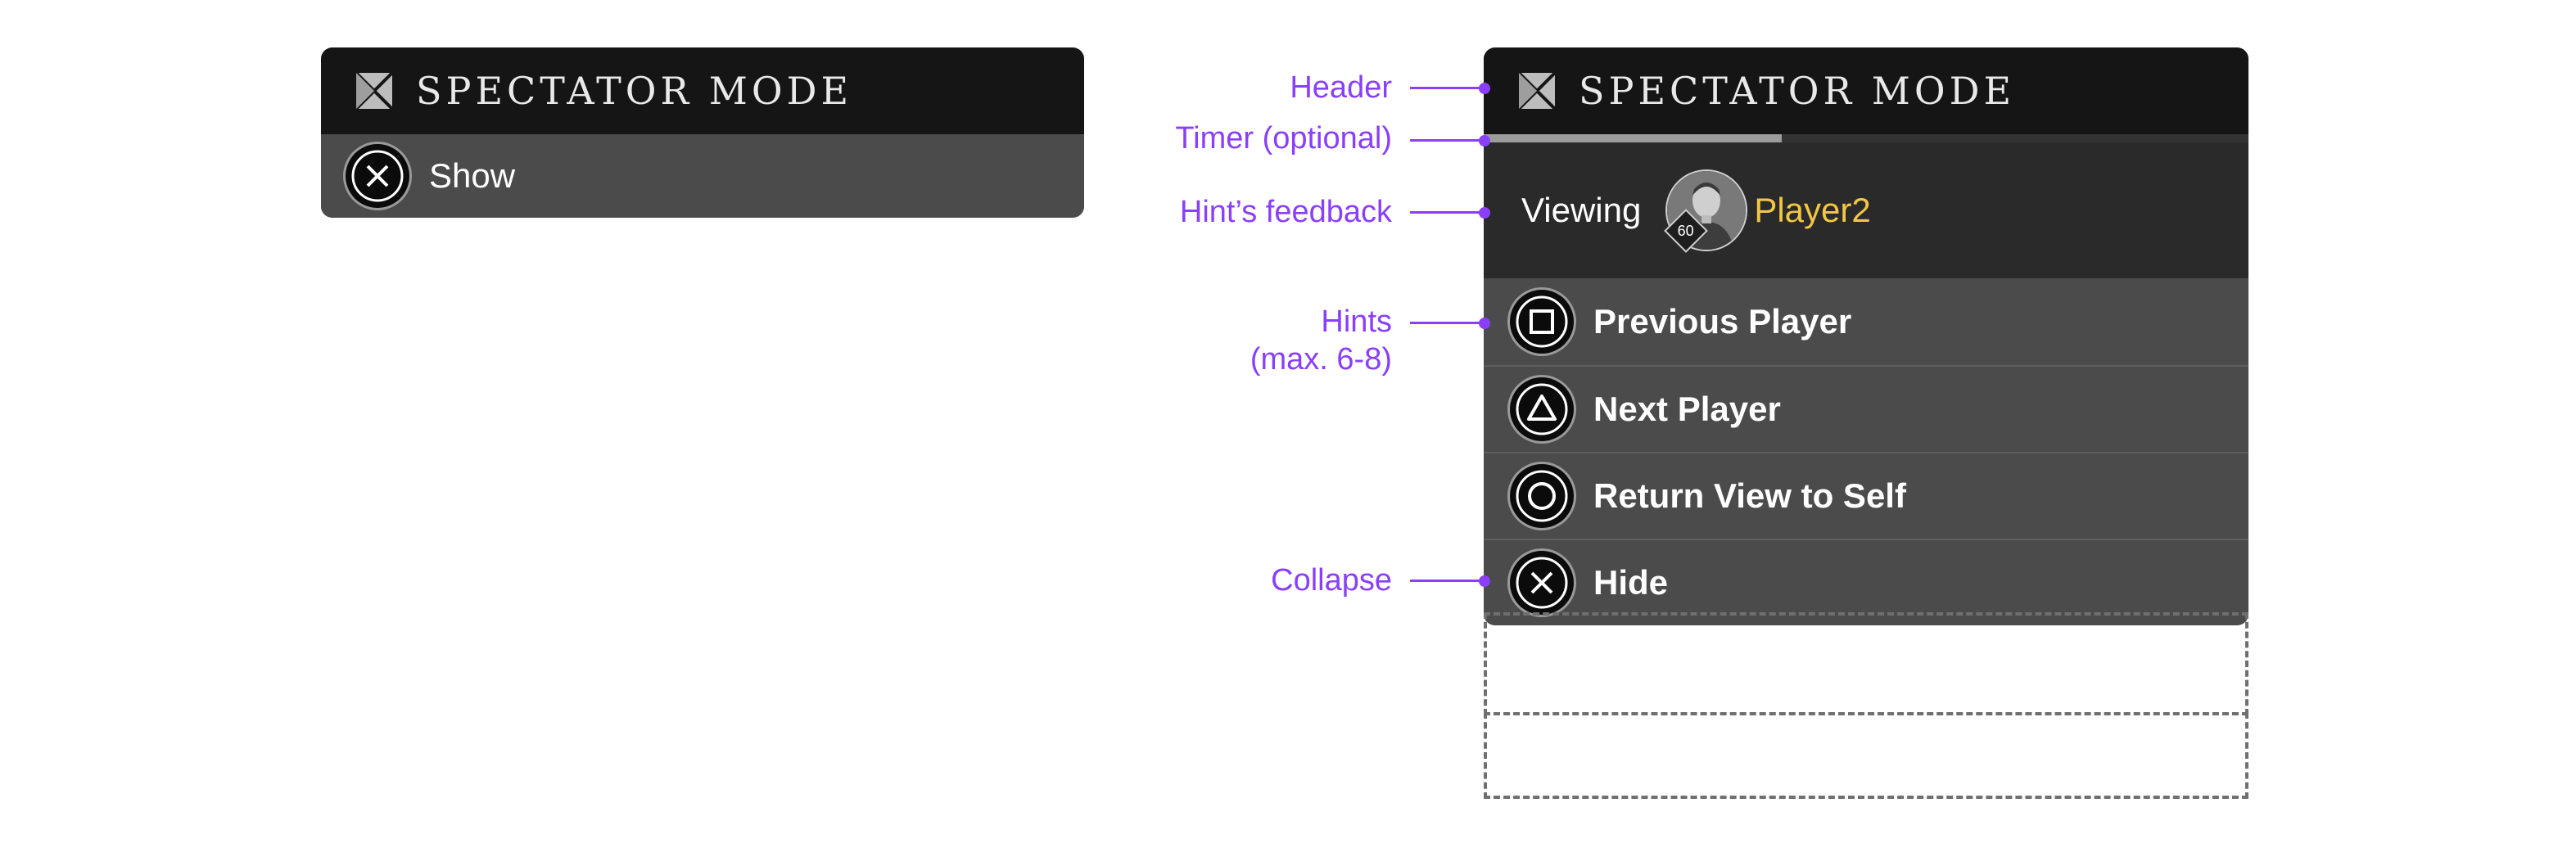 The height and width of the screenshot is (848, 2576). I want to click on circle-button-icon, so click(1542, 496).